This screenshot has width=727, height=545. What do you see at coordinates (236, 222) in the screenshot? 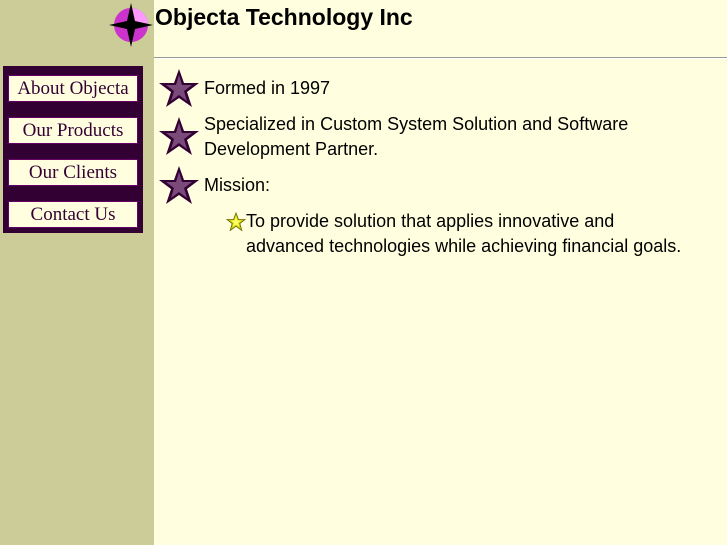
I see `yellow-star-icon` at bounding box center [236, 222].